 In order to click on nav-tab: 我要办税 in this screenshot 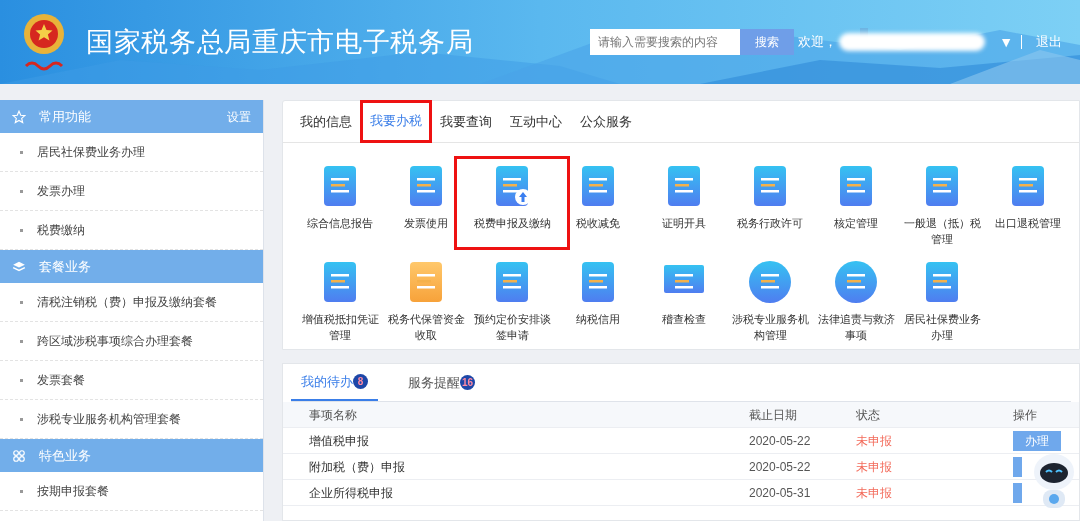, I will do `click(396, 121)`.